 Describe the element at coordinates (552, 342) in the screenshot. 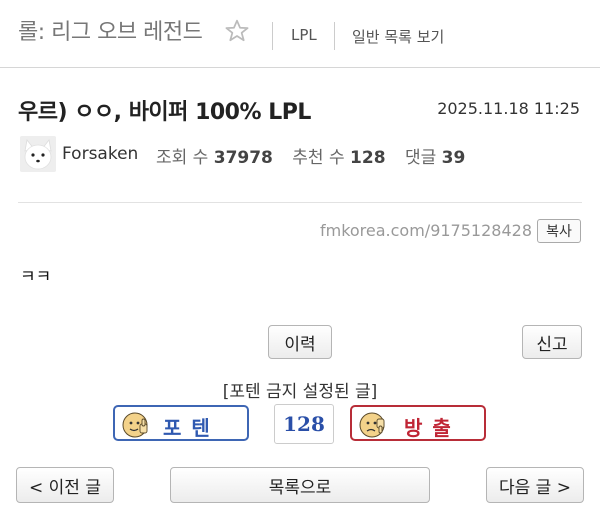

I see `report-button: 신고` at that location.